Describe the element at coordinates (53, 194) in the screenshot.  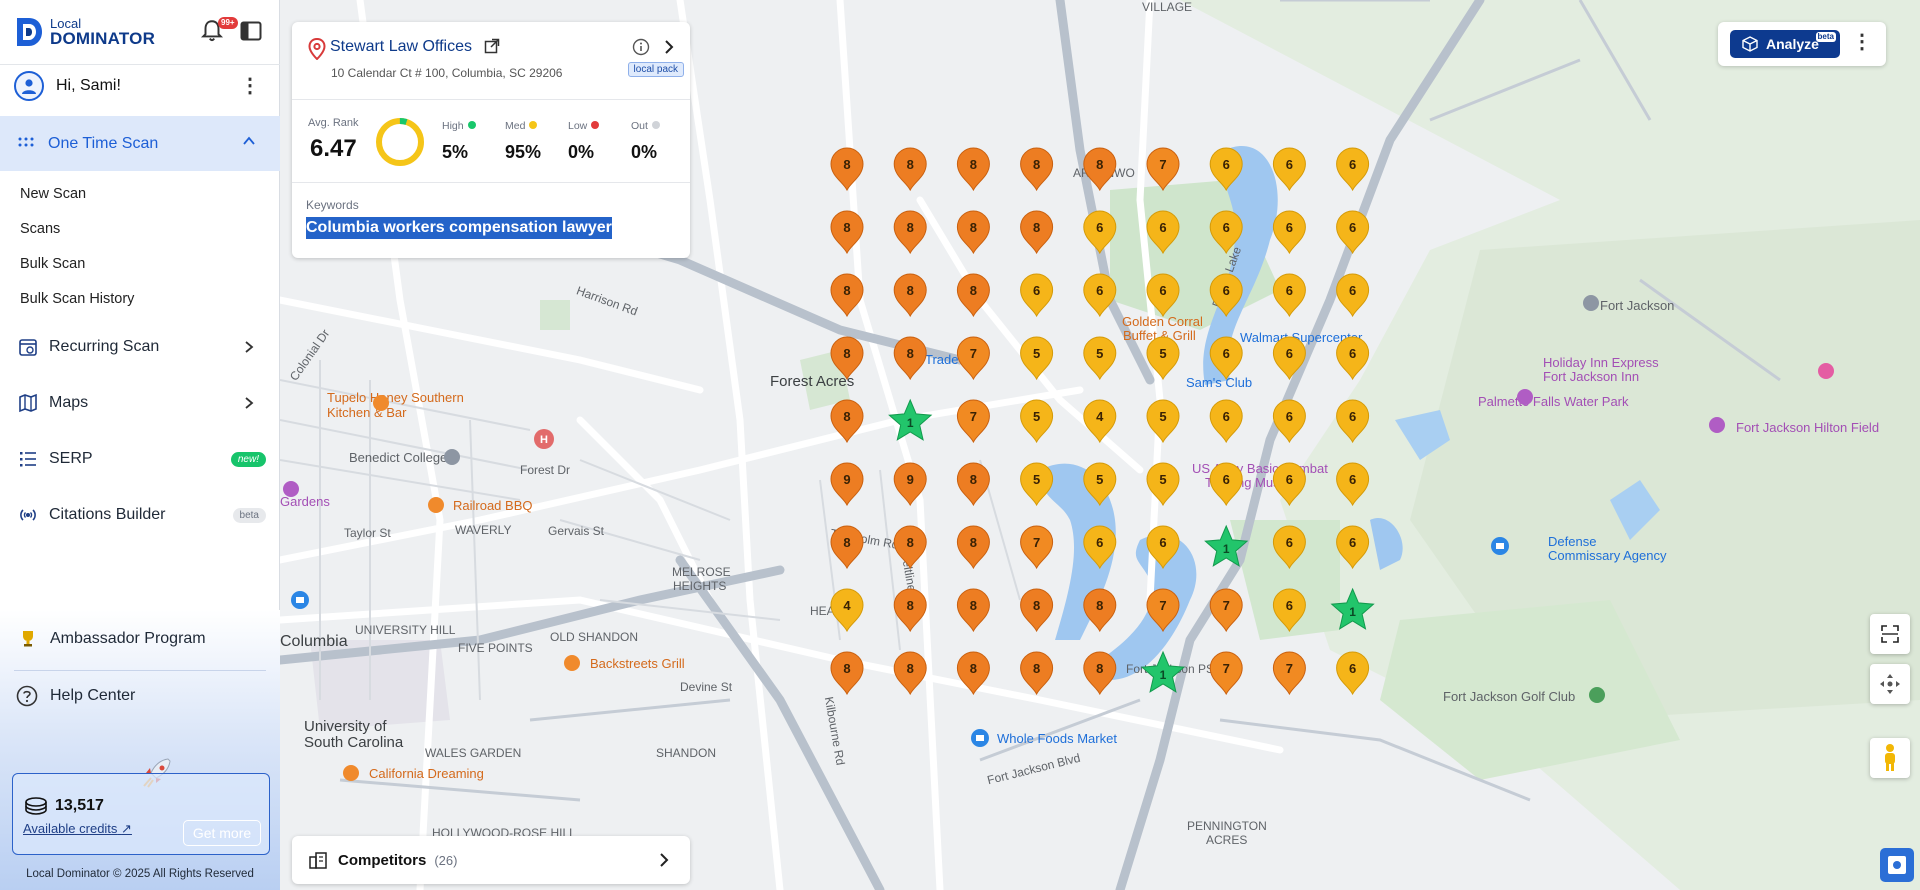
I see `nav-new-scan: New Scan` at that location.